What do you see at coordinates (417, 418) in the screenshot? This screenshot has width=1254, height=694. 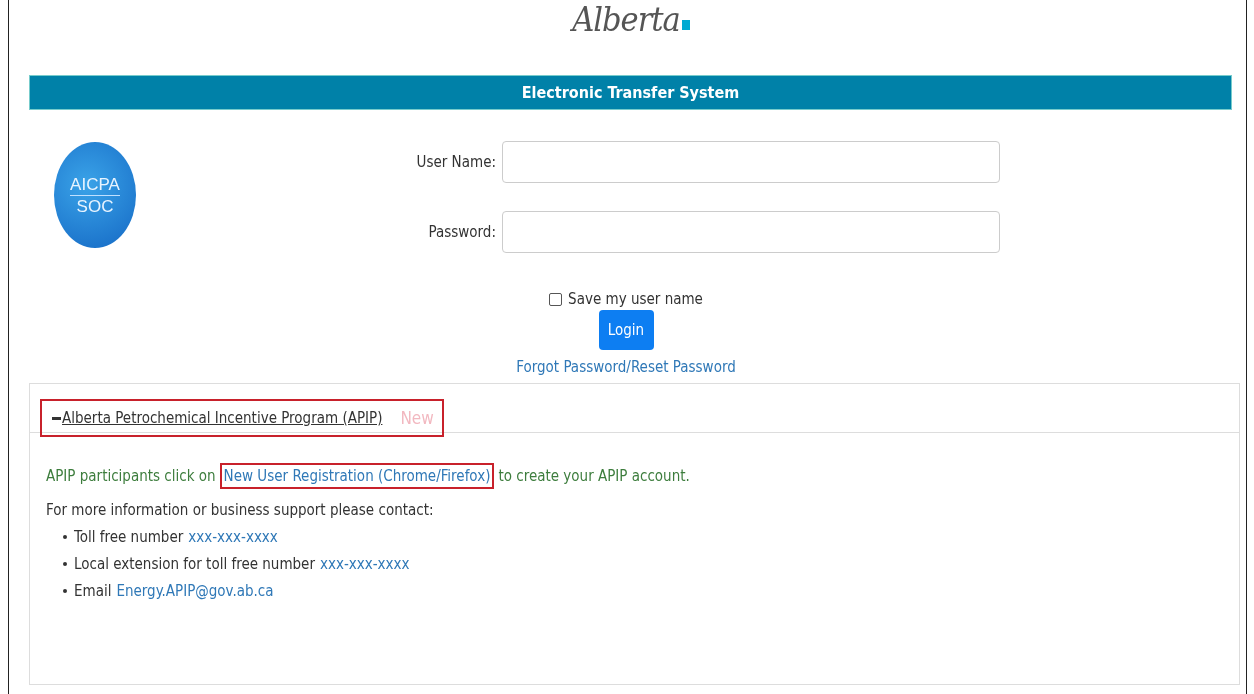 I see `new-tag: New` at bounding box center [417, 418].